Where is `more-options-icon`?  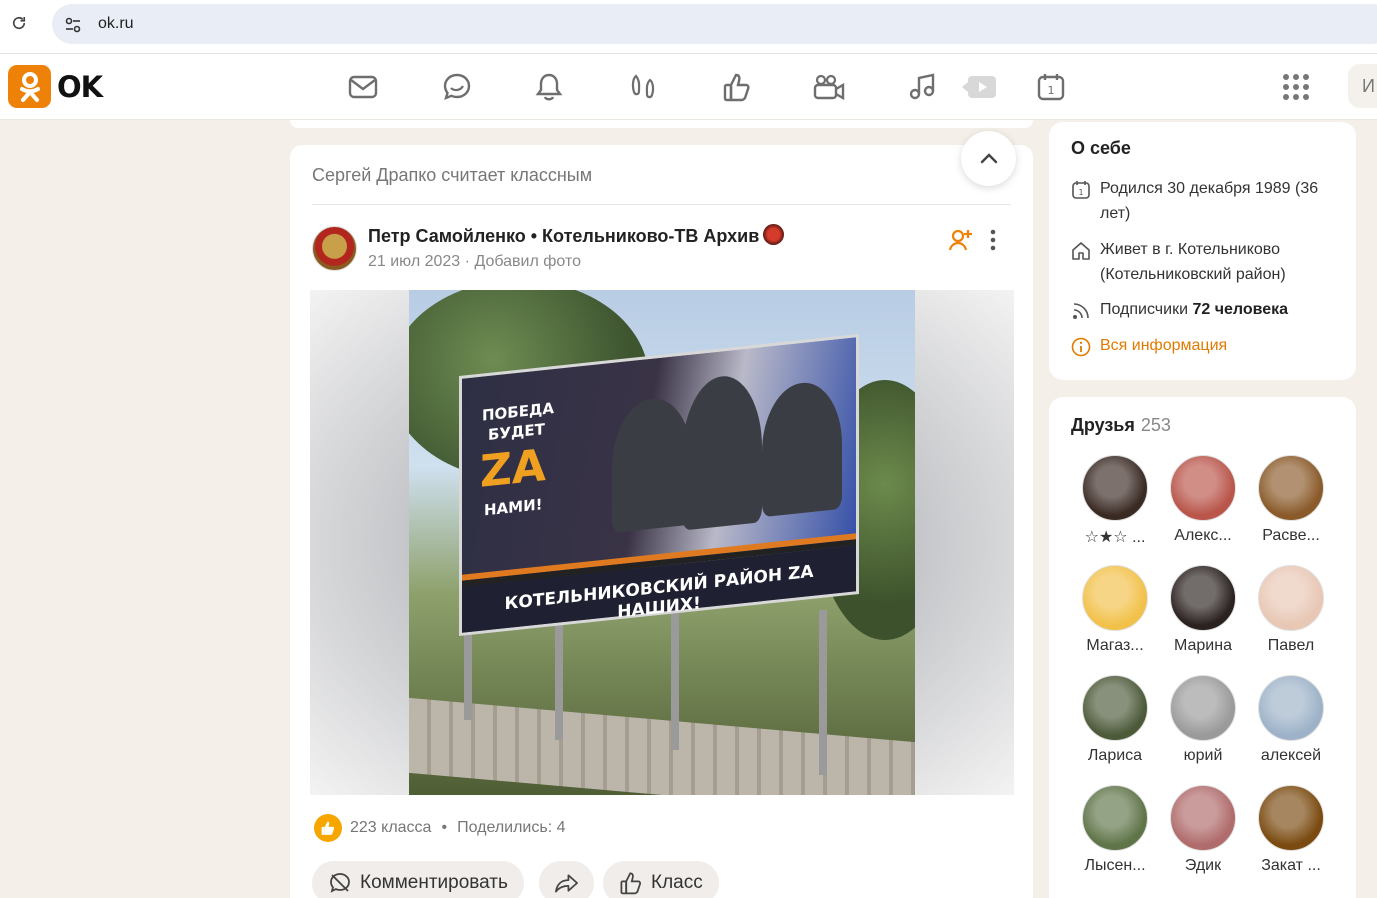 more-options-icon is located at coordinates (993, 240).